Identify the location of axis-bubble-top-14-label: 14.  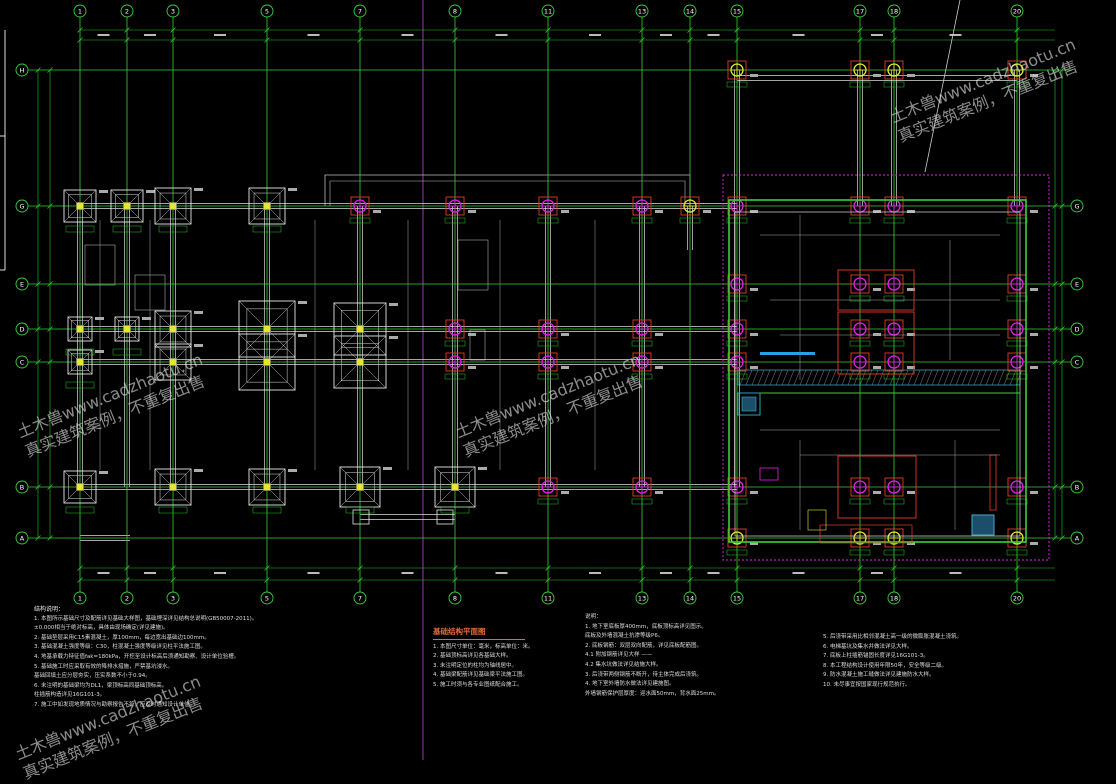
(690, 12).